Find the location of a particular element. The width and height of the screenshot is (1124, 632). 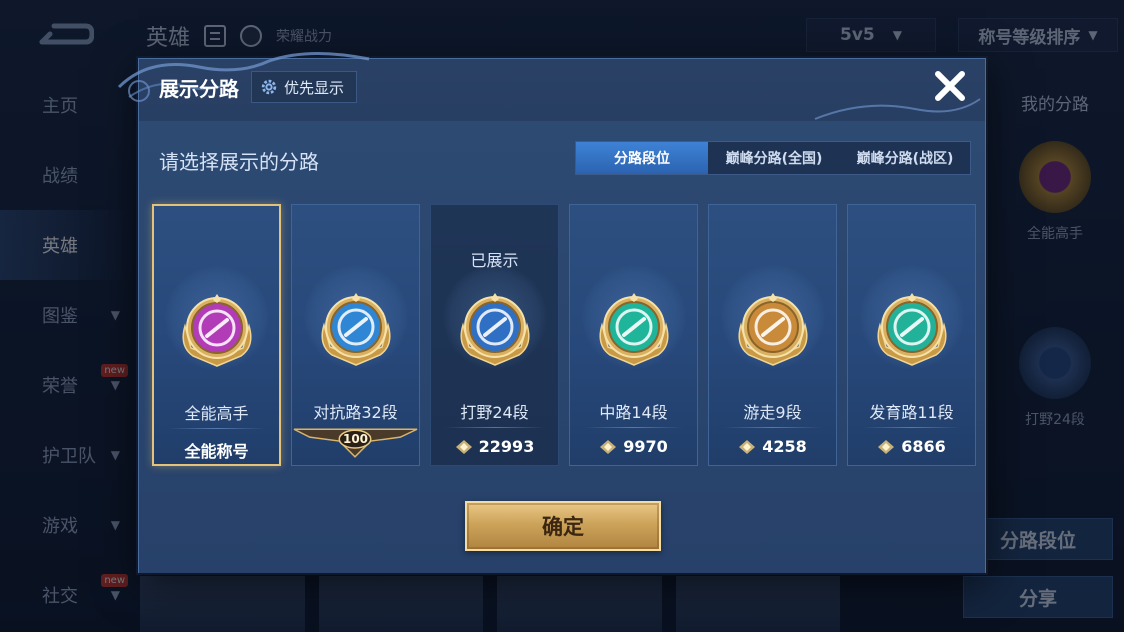

sidebar-item: 社交 ▼ new is located at coordinates (65, 595).